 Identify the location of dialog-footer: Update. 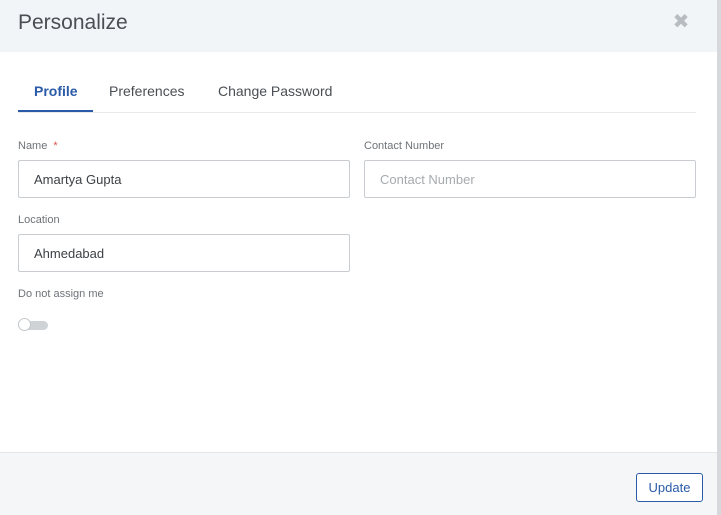
(358, 483).